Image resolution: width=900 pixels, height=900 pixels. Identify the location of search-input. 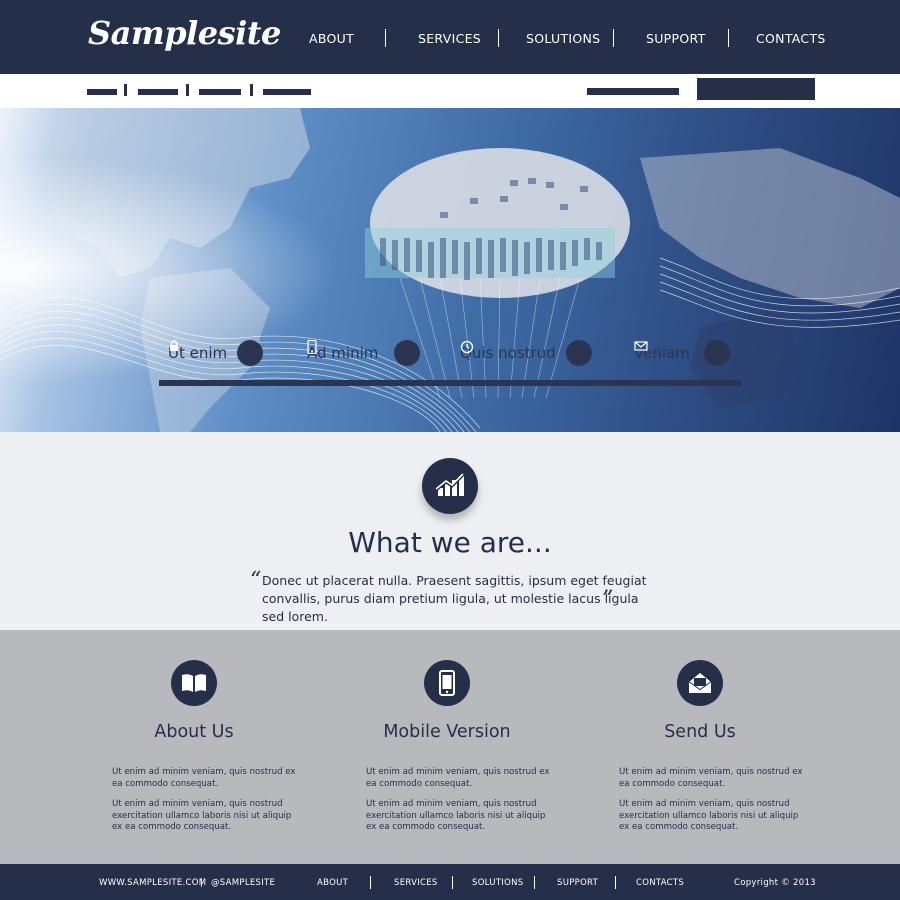
(633, 91).